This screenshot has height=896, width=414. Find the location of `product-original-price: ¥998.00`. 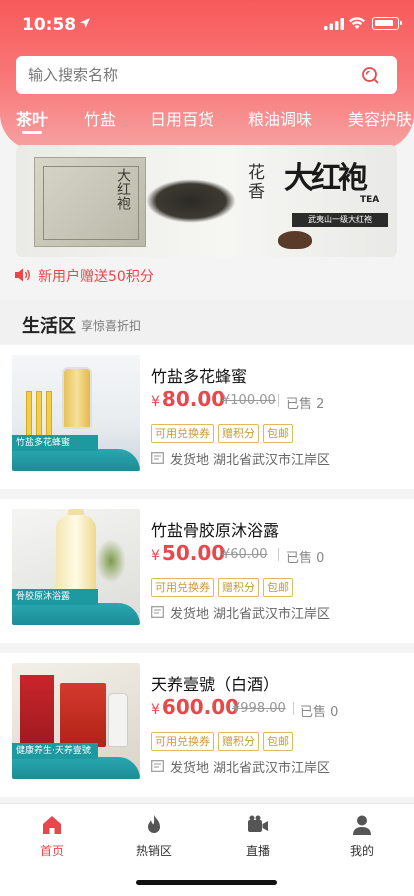

product-original-price: ¥998.00 is located at coordinates (259, 708).